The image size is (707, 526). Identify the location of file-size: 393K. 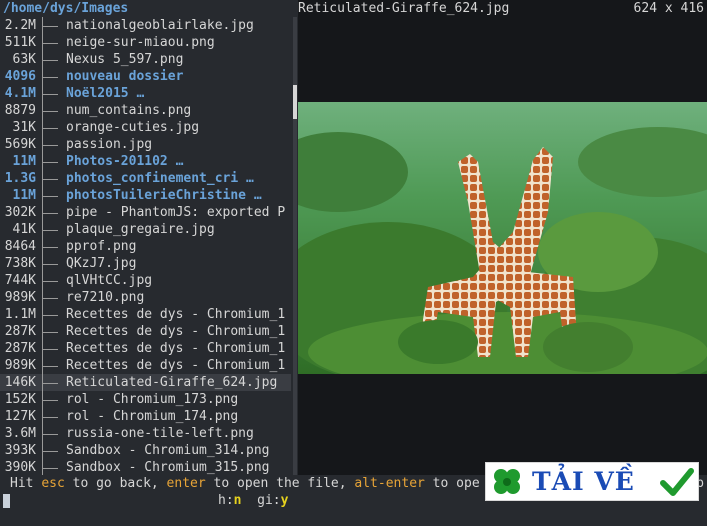
(20, 450).